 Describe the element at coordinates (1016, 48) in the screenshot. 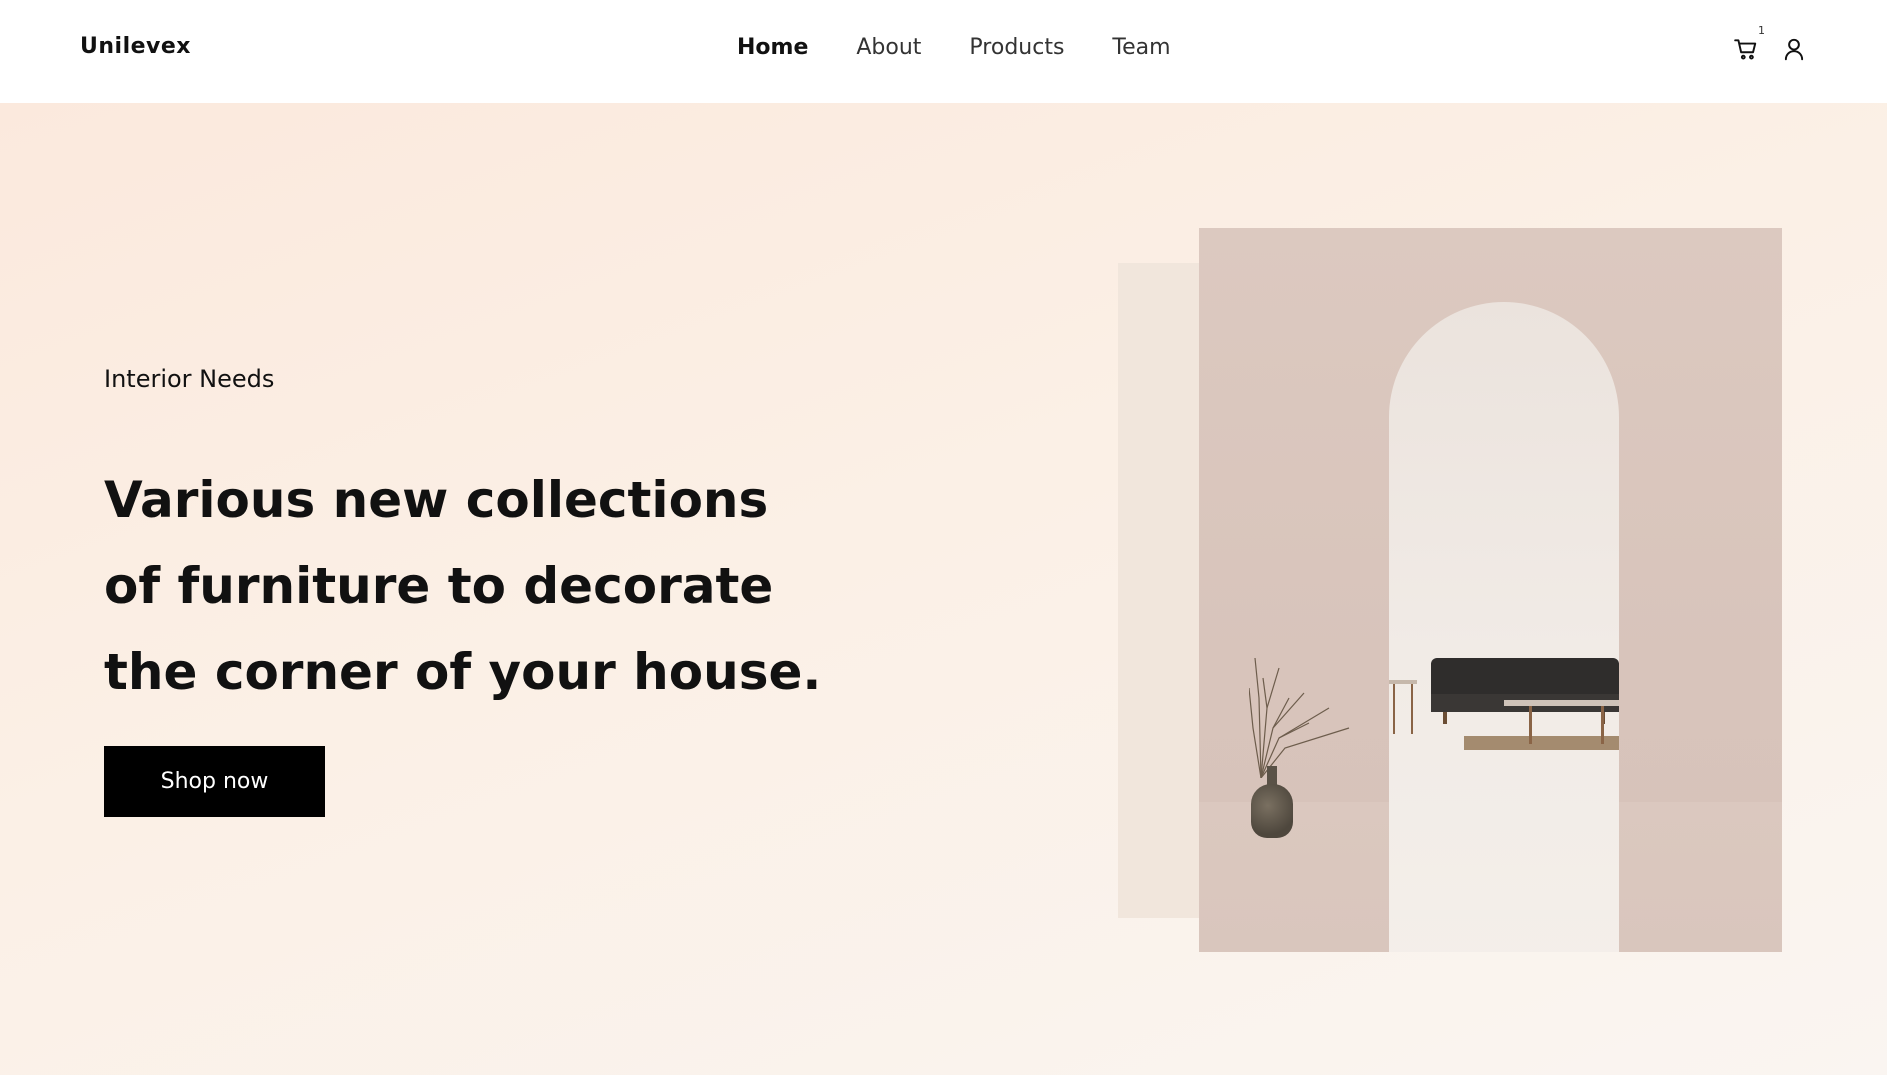

I see `nav-link-products: Products` at that location.